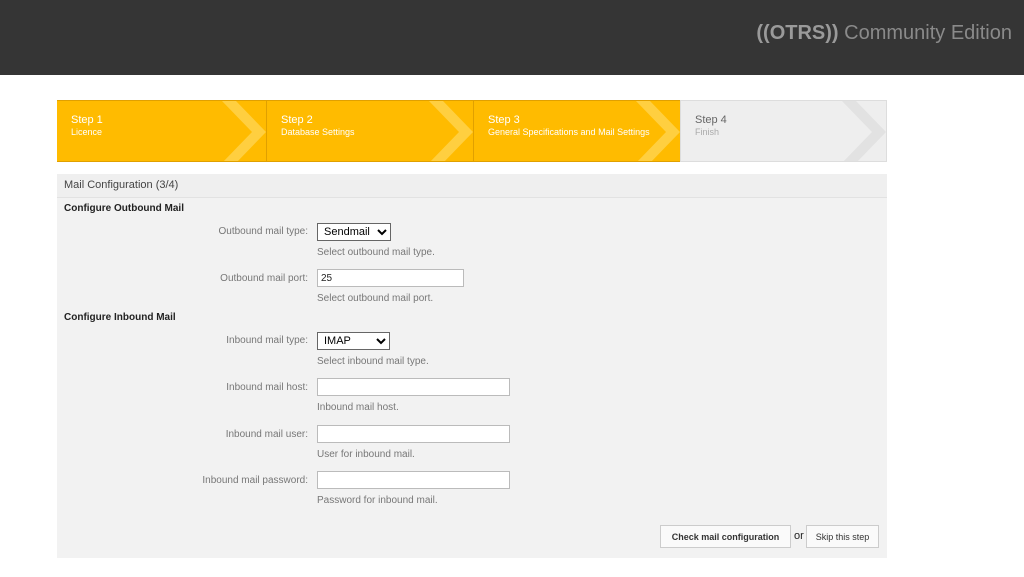 This screenshot has height=577, width=1024. Describe the element at coordinates (472, 186) in the screenshot. I see `panel-title: Mail Configuration (3/4)` at that location.